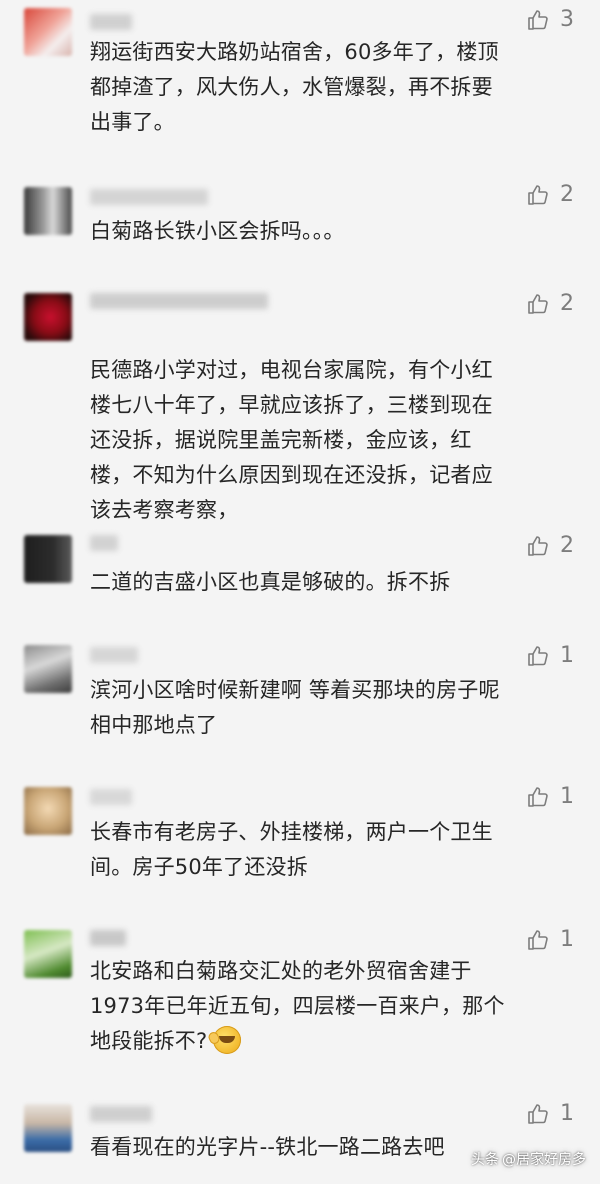 The image size is (600, 1184). Describe the element at coordinates (227, 1040) in the screenshot. I see `grimace-emoji-icon` at that location.